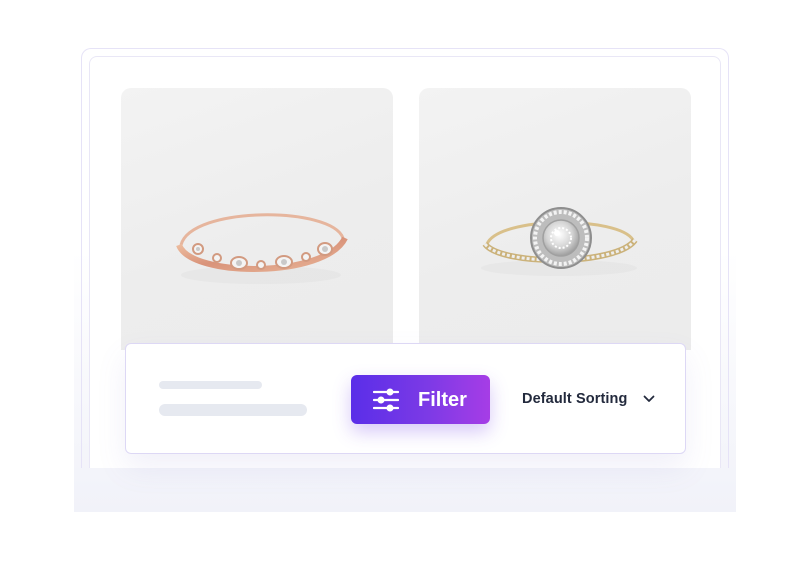 Image resolution: width=810 pixels, height=576 pixels. I want to click on skeleton-line-short, so click(210, 385).